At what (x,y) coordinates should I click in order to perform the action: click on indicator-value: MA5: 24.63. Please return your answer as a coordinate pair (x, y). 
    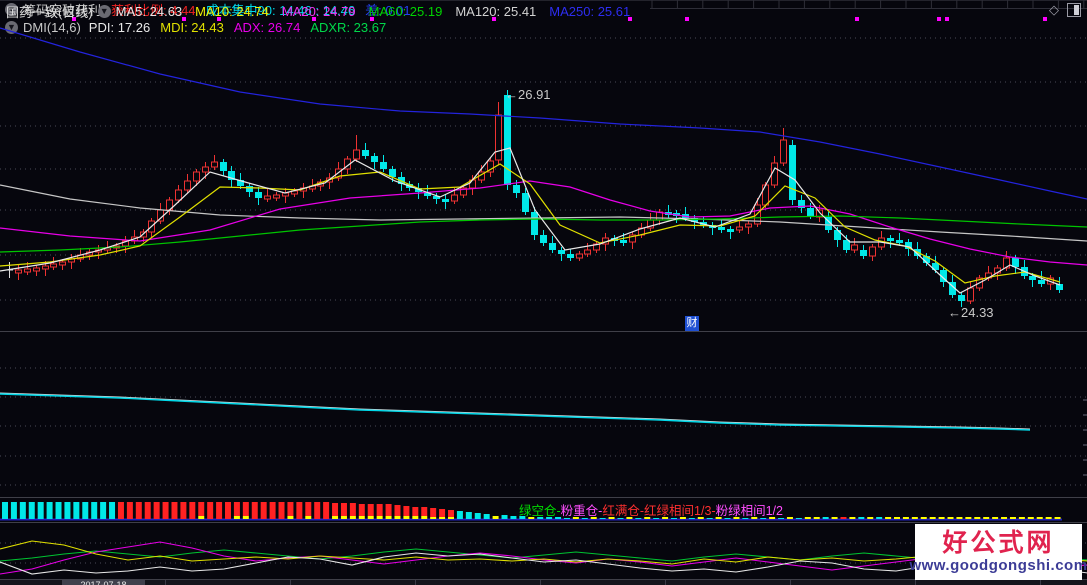
    Looking at the image, I should click on (149, 11).